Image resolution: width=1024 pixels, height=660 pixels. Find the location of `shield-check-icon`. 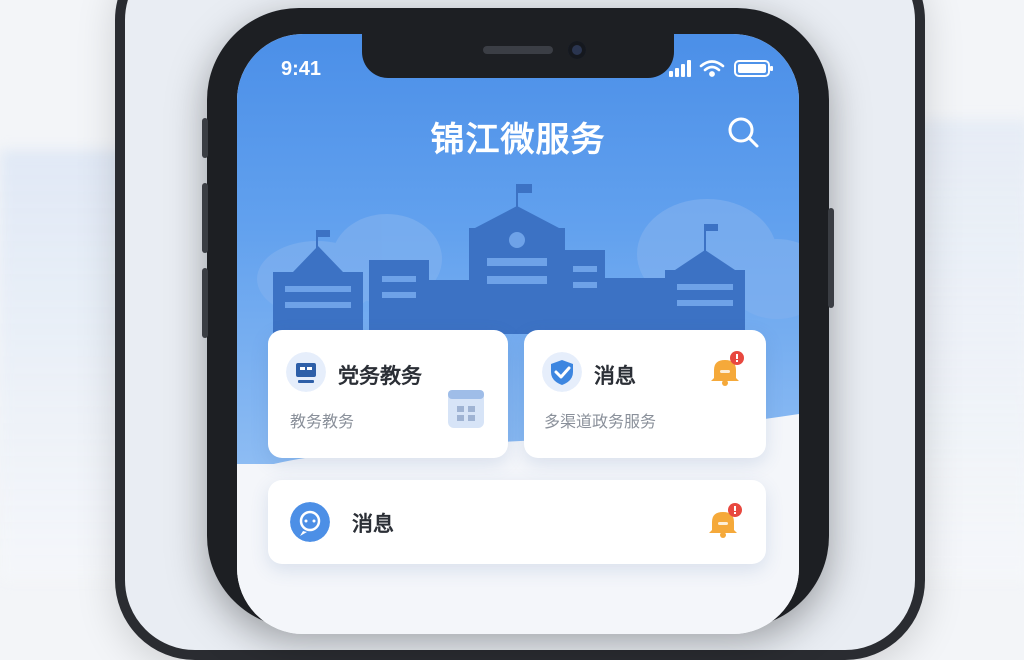

shield-check-icon is located at coordinates (562, 372).